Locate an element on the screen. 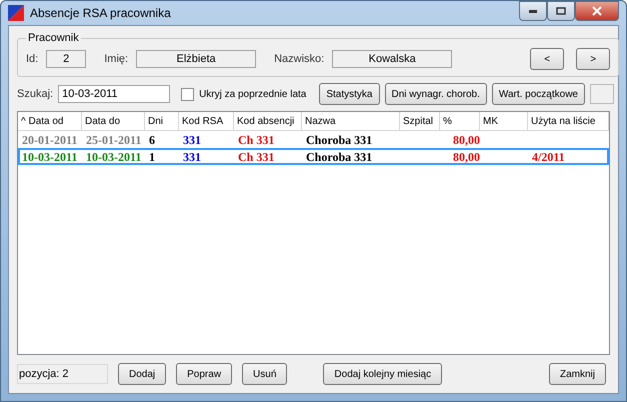 The height and width of the screenshot is (402, 627). readonly-field: Kowalska is located at coordinates (392, 59).